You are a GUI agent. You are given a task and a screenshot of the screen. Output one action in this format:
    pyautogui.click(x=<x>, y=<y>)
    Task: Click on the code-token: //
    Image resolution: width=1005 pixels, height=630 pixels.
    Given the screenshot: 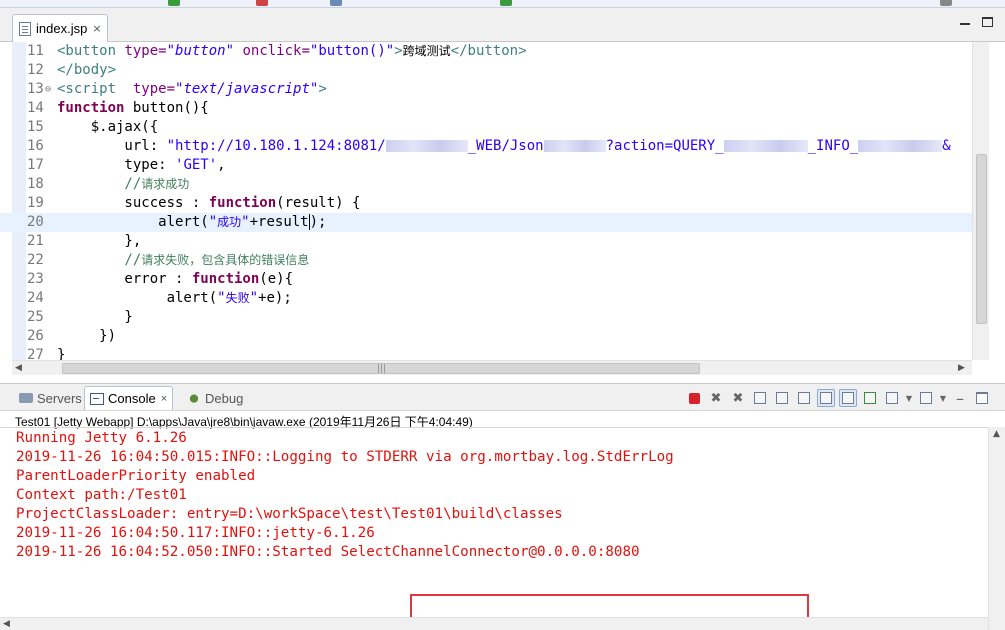 What is the action you would take?
    pyautogui.click(x=99, y=184)
    